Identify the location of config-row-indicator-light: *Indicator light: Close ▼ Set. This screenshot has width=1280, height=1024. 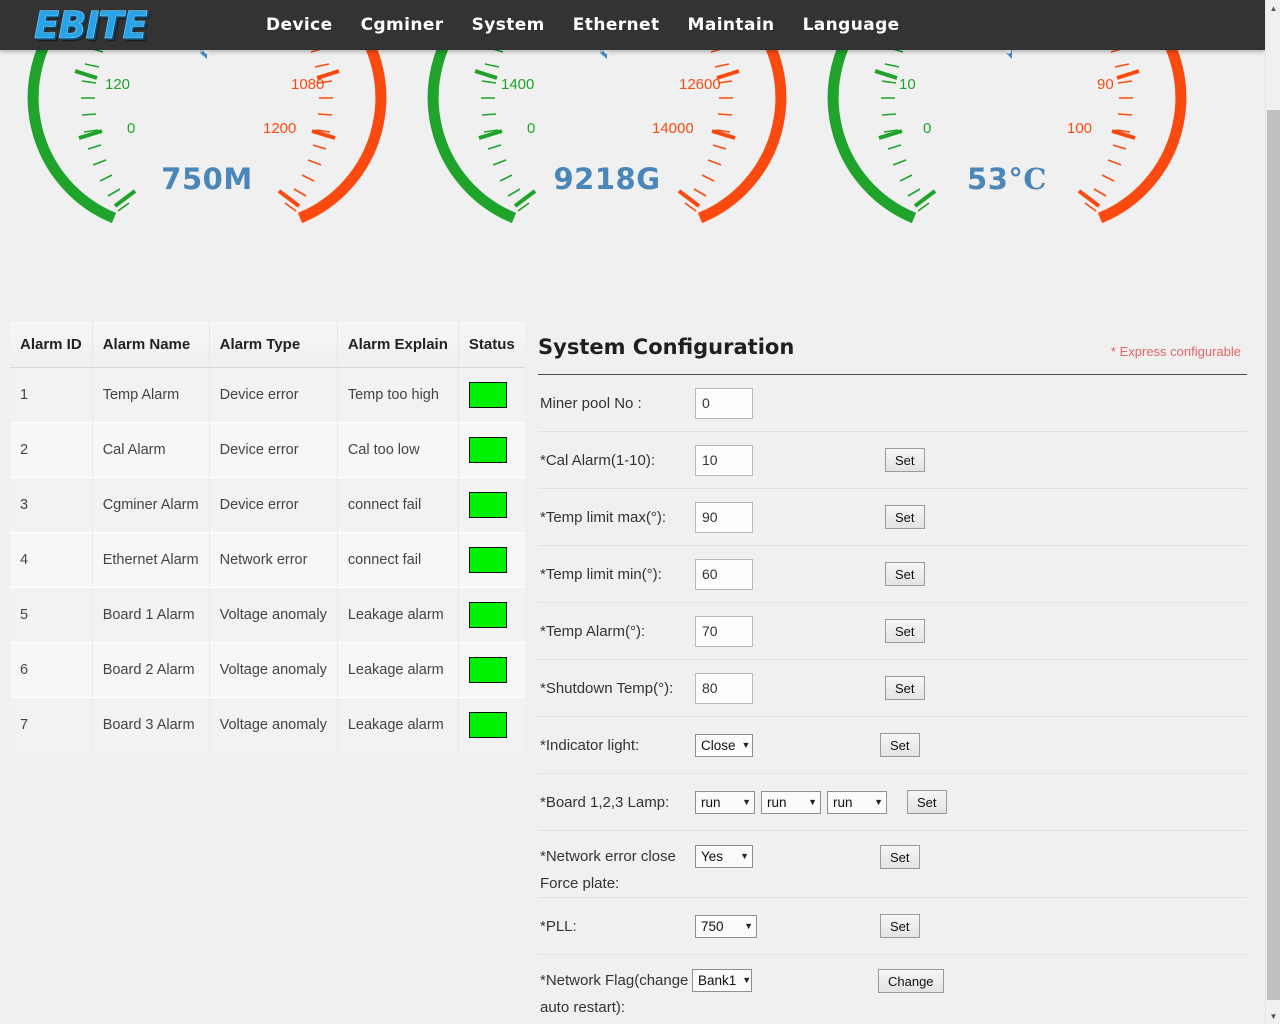
(892, 745).